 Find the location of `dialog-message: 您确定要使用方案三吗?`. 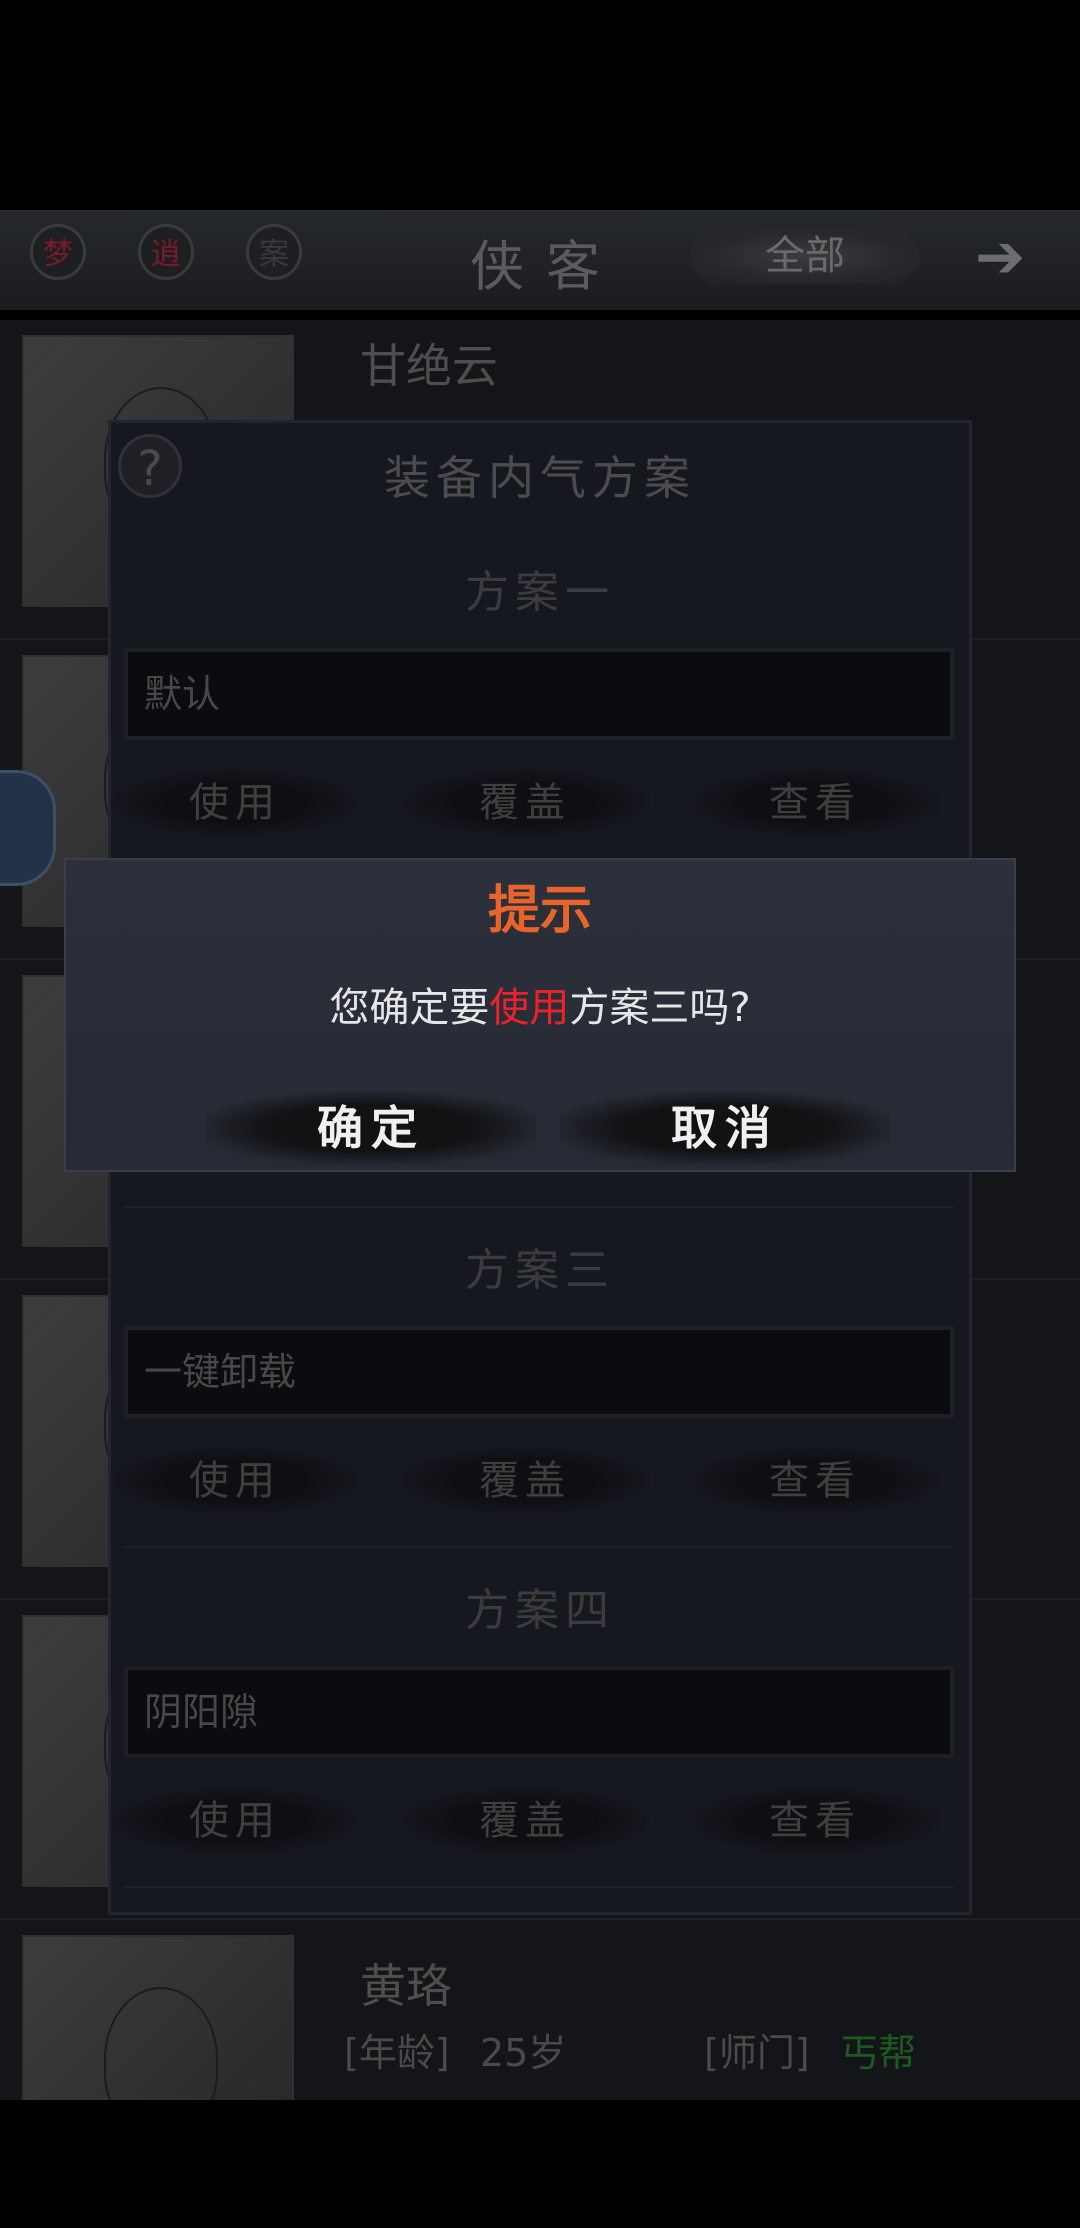

dialog-message: 您确定要使用方案三吗? is located at coordinates (540, 1004).